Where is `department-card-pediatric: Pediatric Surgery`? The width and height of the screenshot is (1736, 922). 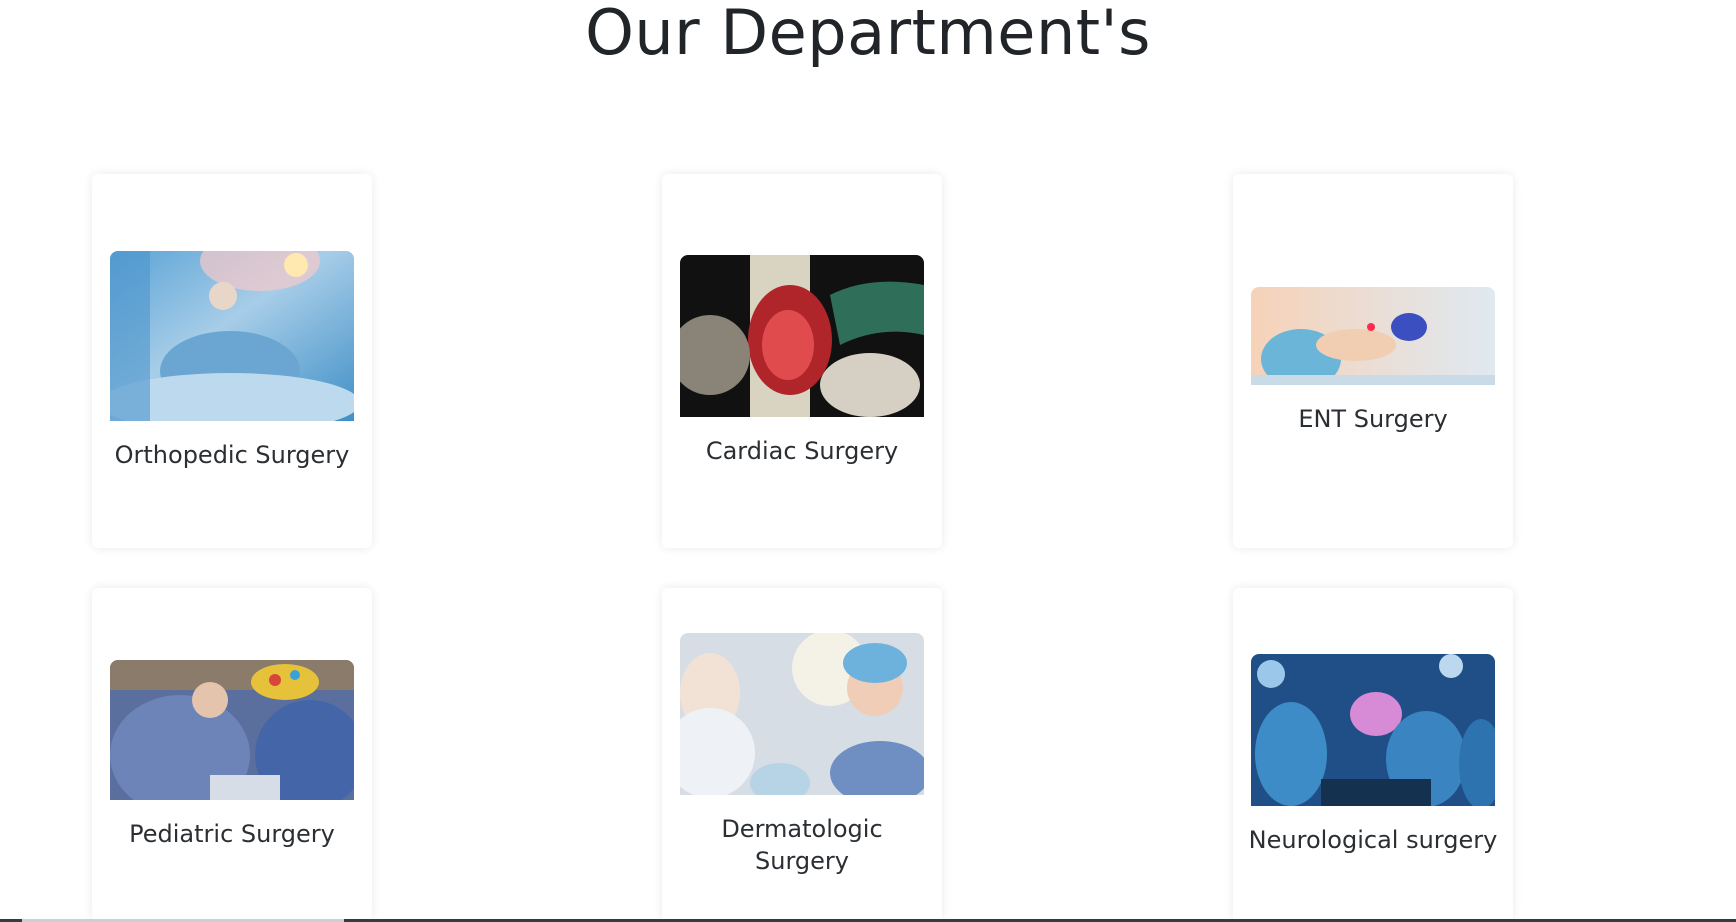
department-card-pediatric: Pediatric Surgery is located at coordinates (232, 755).